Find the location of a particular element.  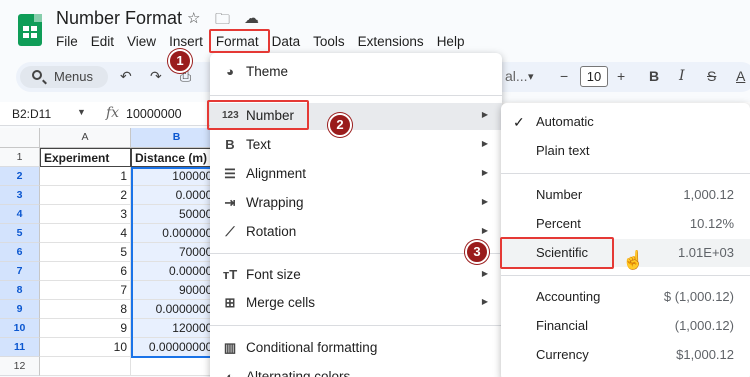

select-all-corner is located at coordinates (20, 138).